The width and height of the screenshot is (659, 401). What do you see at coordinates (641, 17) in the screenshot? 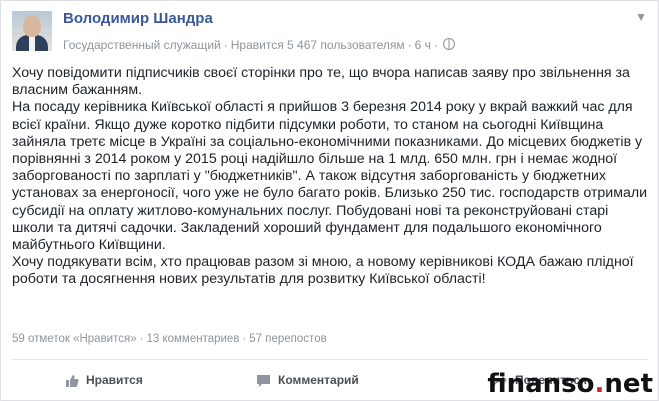
I see `chevron-down-icon: ▼` at bounding box center [641, 17].